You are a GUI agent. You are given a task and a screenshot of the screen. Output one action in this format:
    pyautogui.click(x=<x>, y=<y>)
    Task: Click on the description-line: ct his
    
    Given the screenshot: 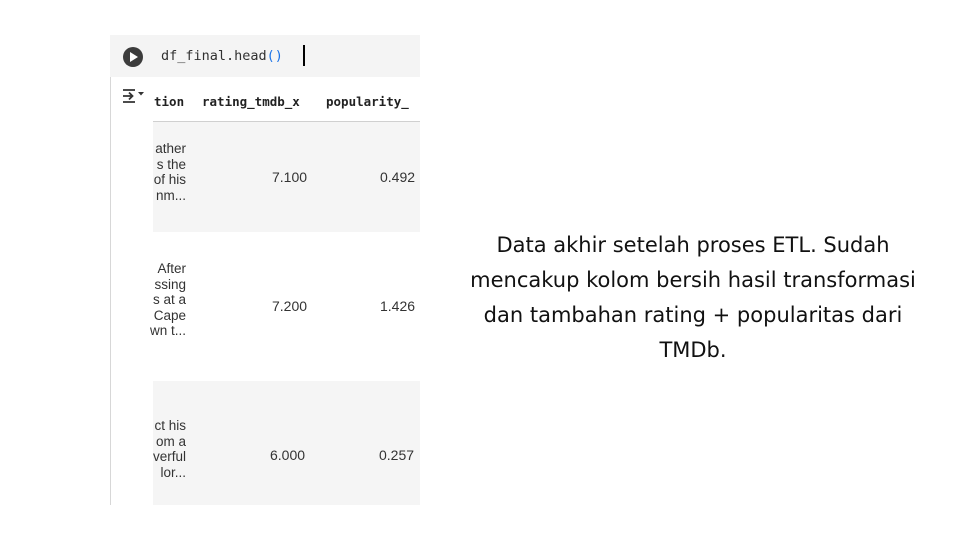 What is the action you would take?
    pyautogui.click(x=170, y=425)
    